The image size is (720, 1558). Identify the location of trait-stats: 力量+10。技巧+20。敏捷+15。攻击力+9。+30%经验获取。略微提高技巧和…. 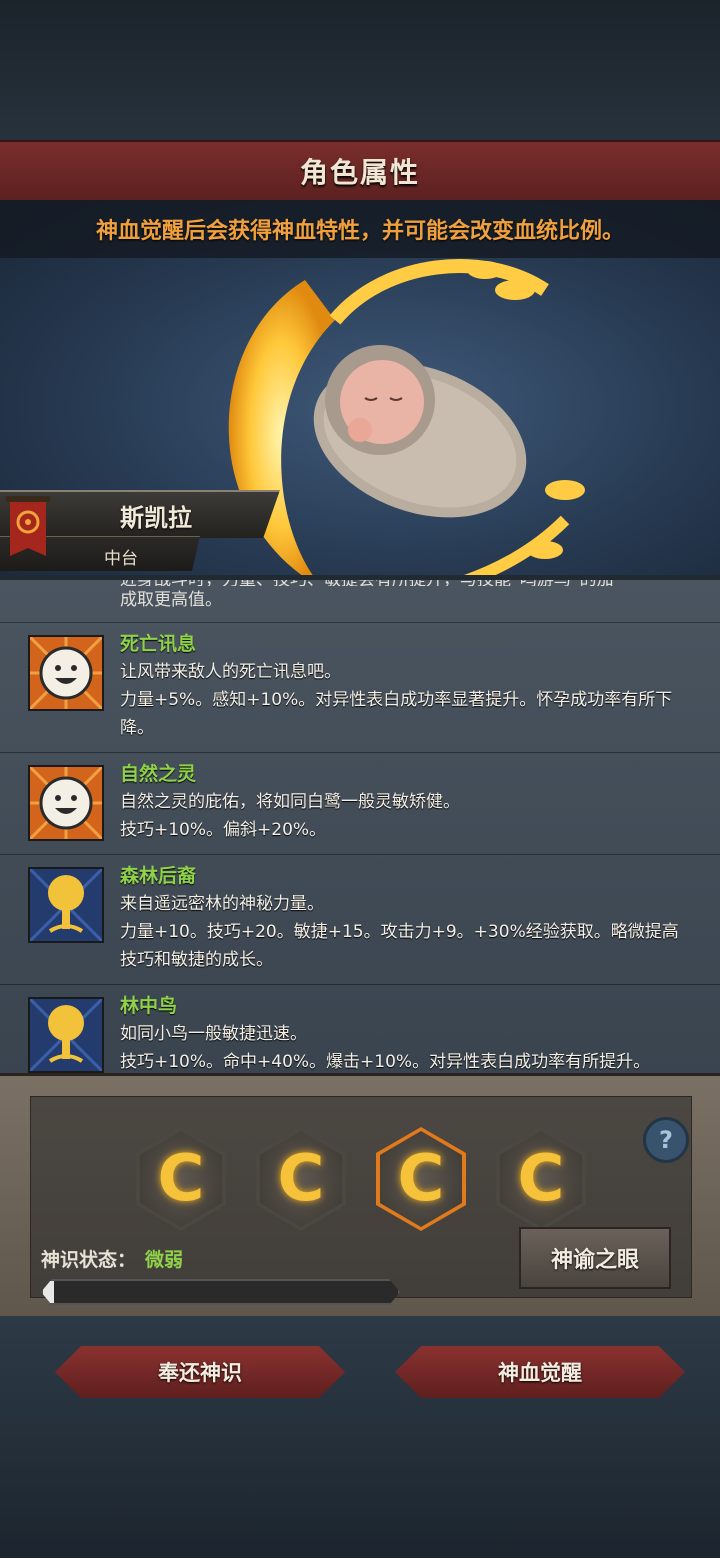
(399, 946).